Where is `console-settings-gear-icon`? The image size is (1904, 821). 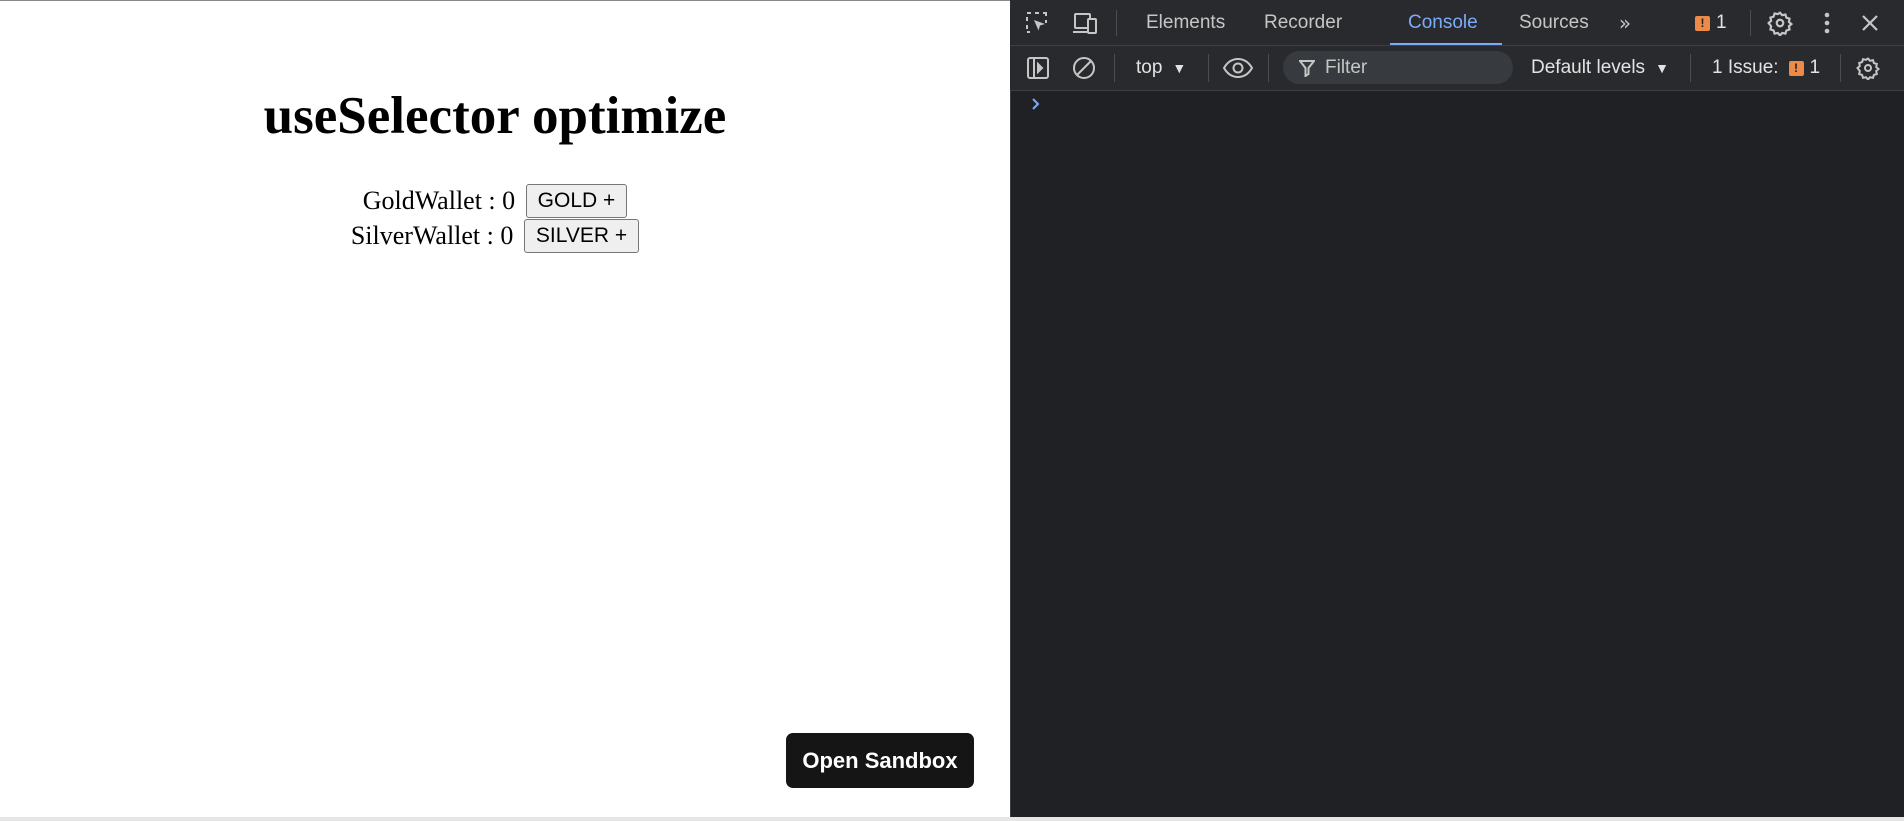
console-settings-gear-icon is located at coordinates (1868, 68).